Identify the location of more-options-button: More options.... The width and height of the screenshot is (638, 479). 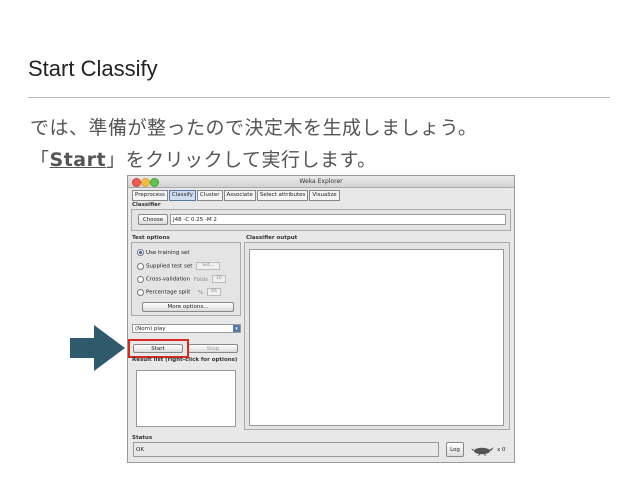
(188, 307).